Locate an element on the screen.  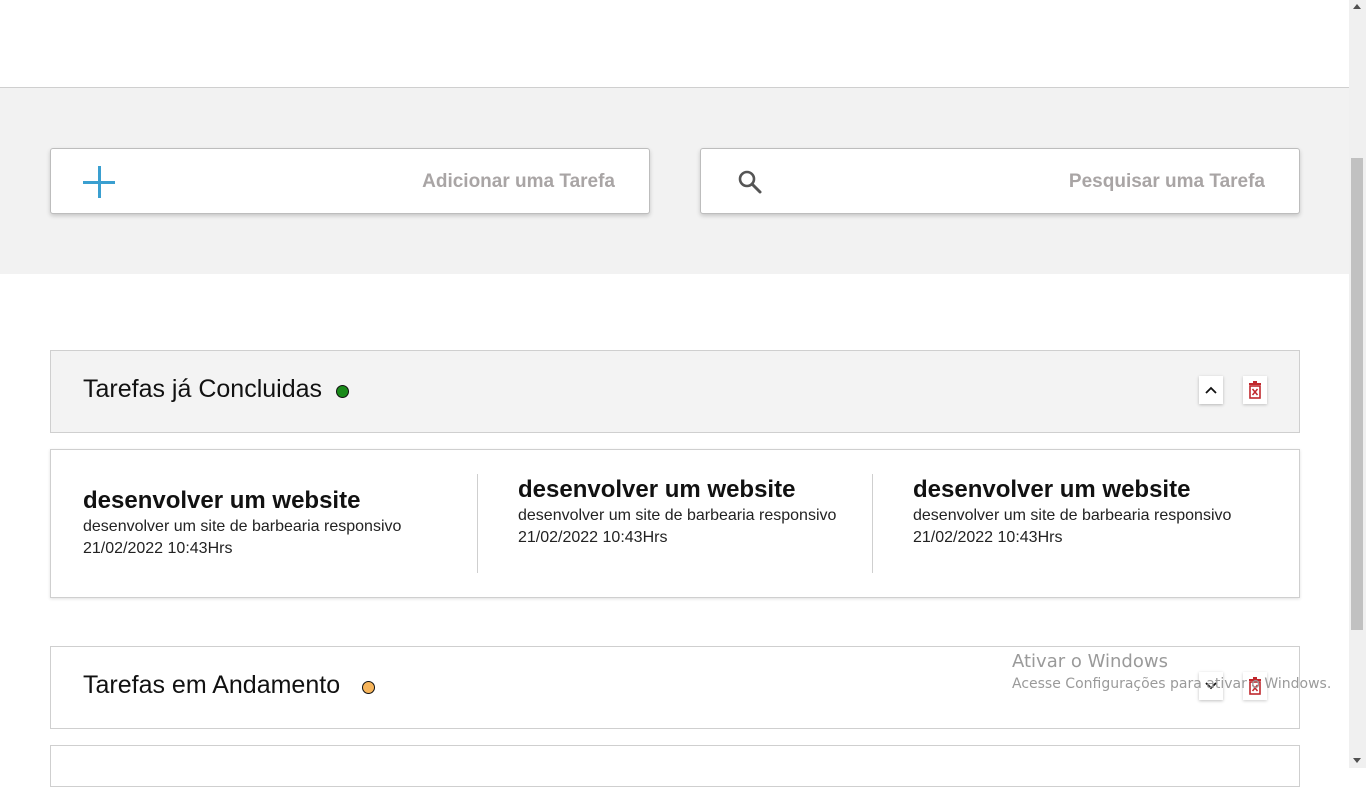
section-done-header: Tarefas já Concluidas is located at coordinates (675, 391).